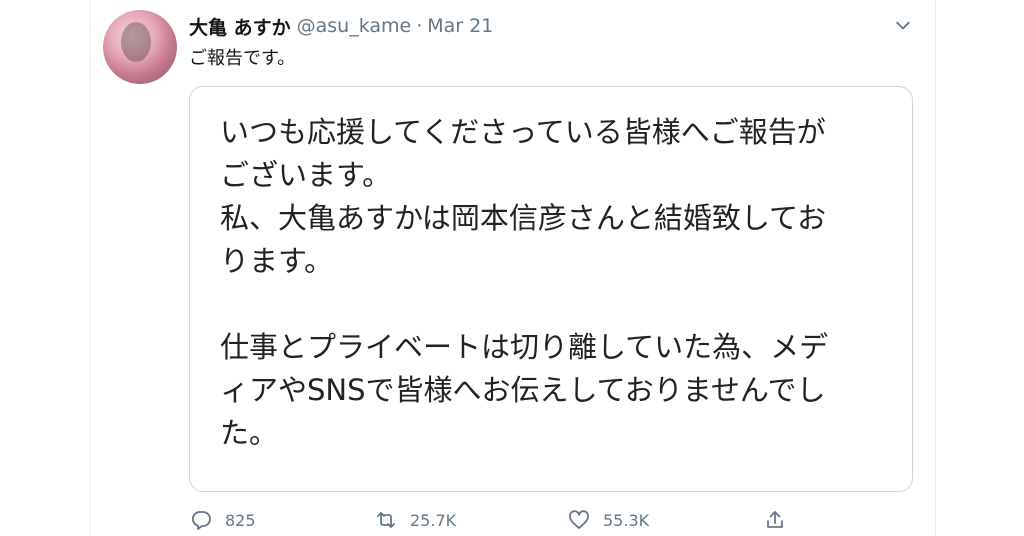 Image resolution: width=1024 pixels, height=536 pixels. Describe the element at coordinates (242, 58) in the screenshot. I see `tweet-text: ご報告です。` at that location.